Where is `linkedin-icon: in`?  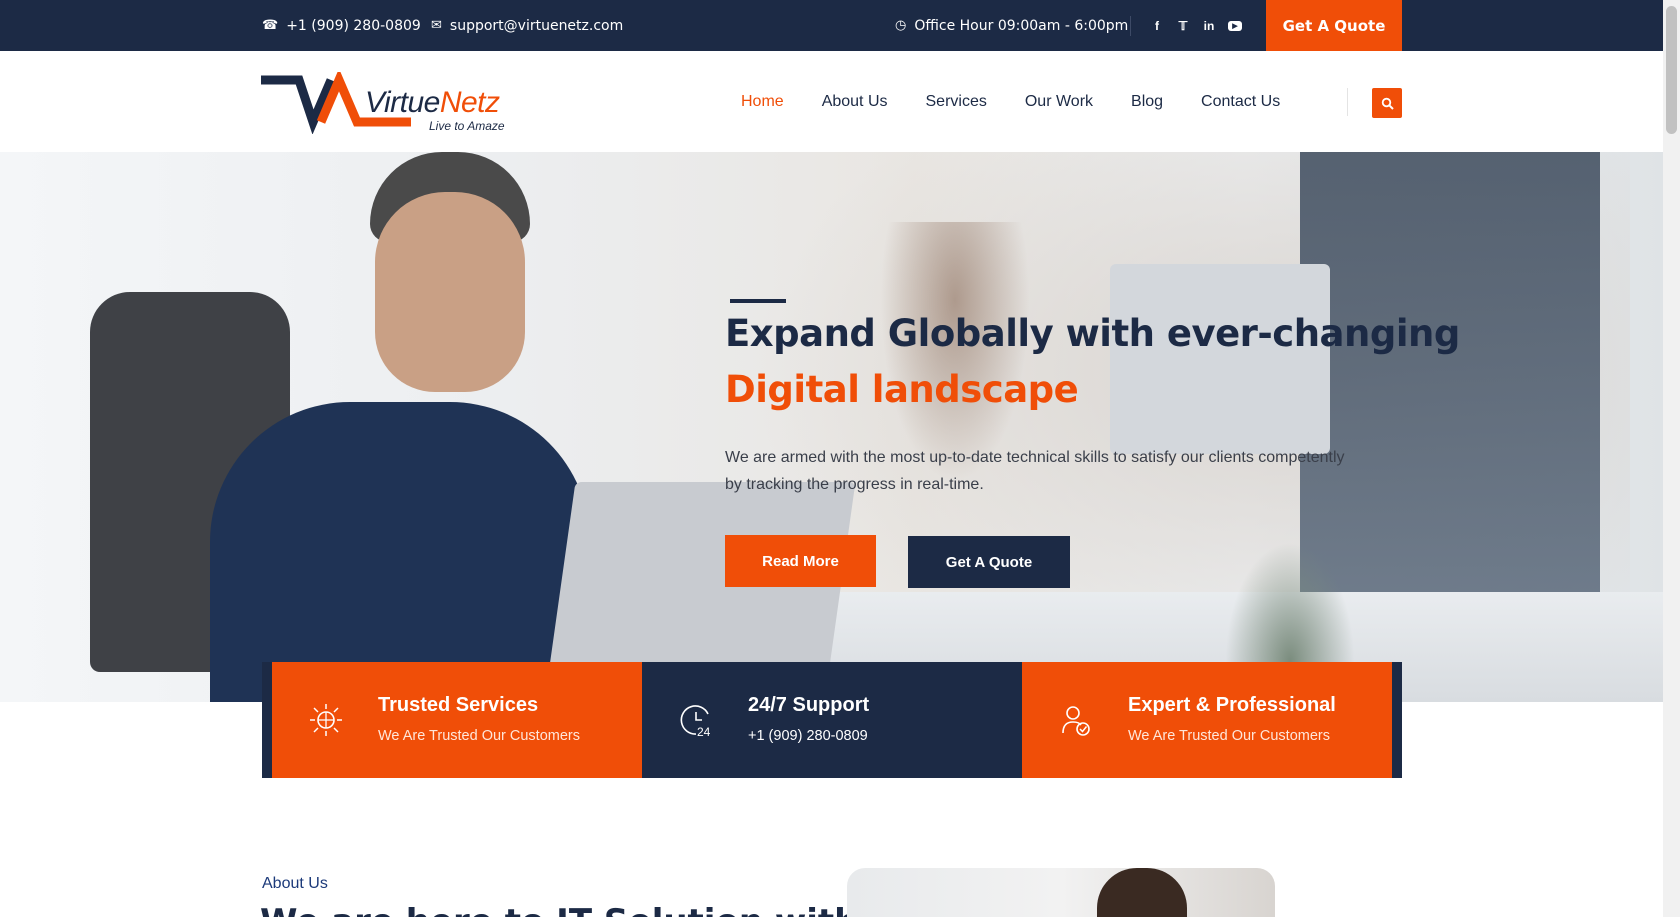 linkedin-icon: in is located at coordinates (1209, 26).